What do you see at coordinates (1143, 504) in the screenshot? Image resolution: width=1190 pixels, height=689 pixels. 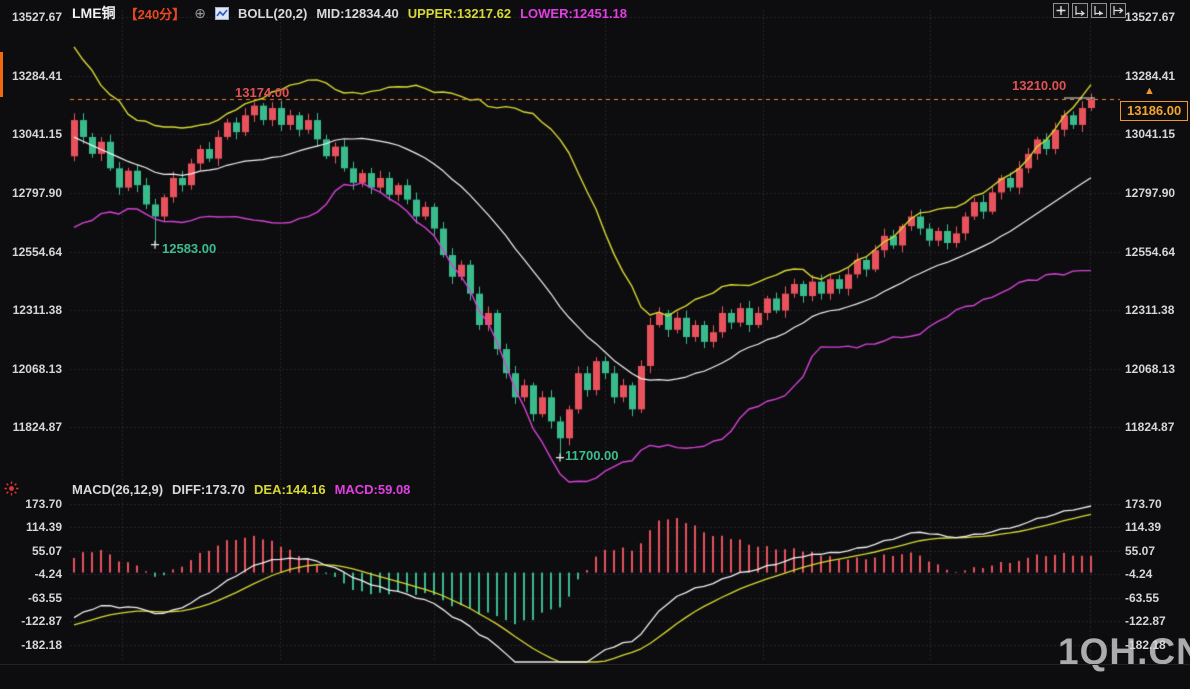 I see `macd-tick-label: 173.70` at bounding box center [1143, 504].